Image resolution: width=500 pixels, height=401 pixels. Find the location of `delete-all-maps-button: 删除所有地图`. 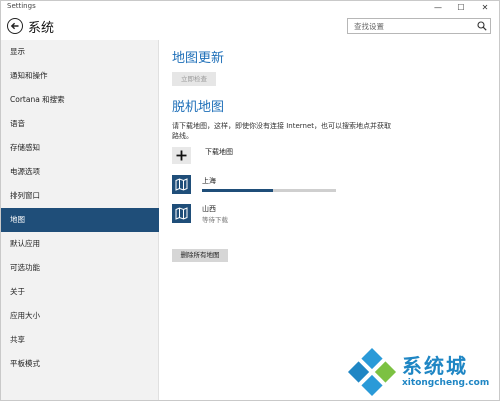

delete-all-maps-button: 删除所有地图 is located at coordinates (200, 255).